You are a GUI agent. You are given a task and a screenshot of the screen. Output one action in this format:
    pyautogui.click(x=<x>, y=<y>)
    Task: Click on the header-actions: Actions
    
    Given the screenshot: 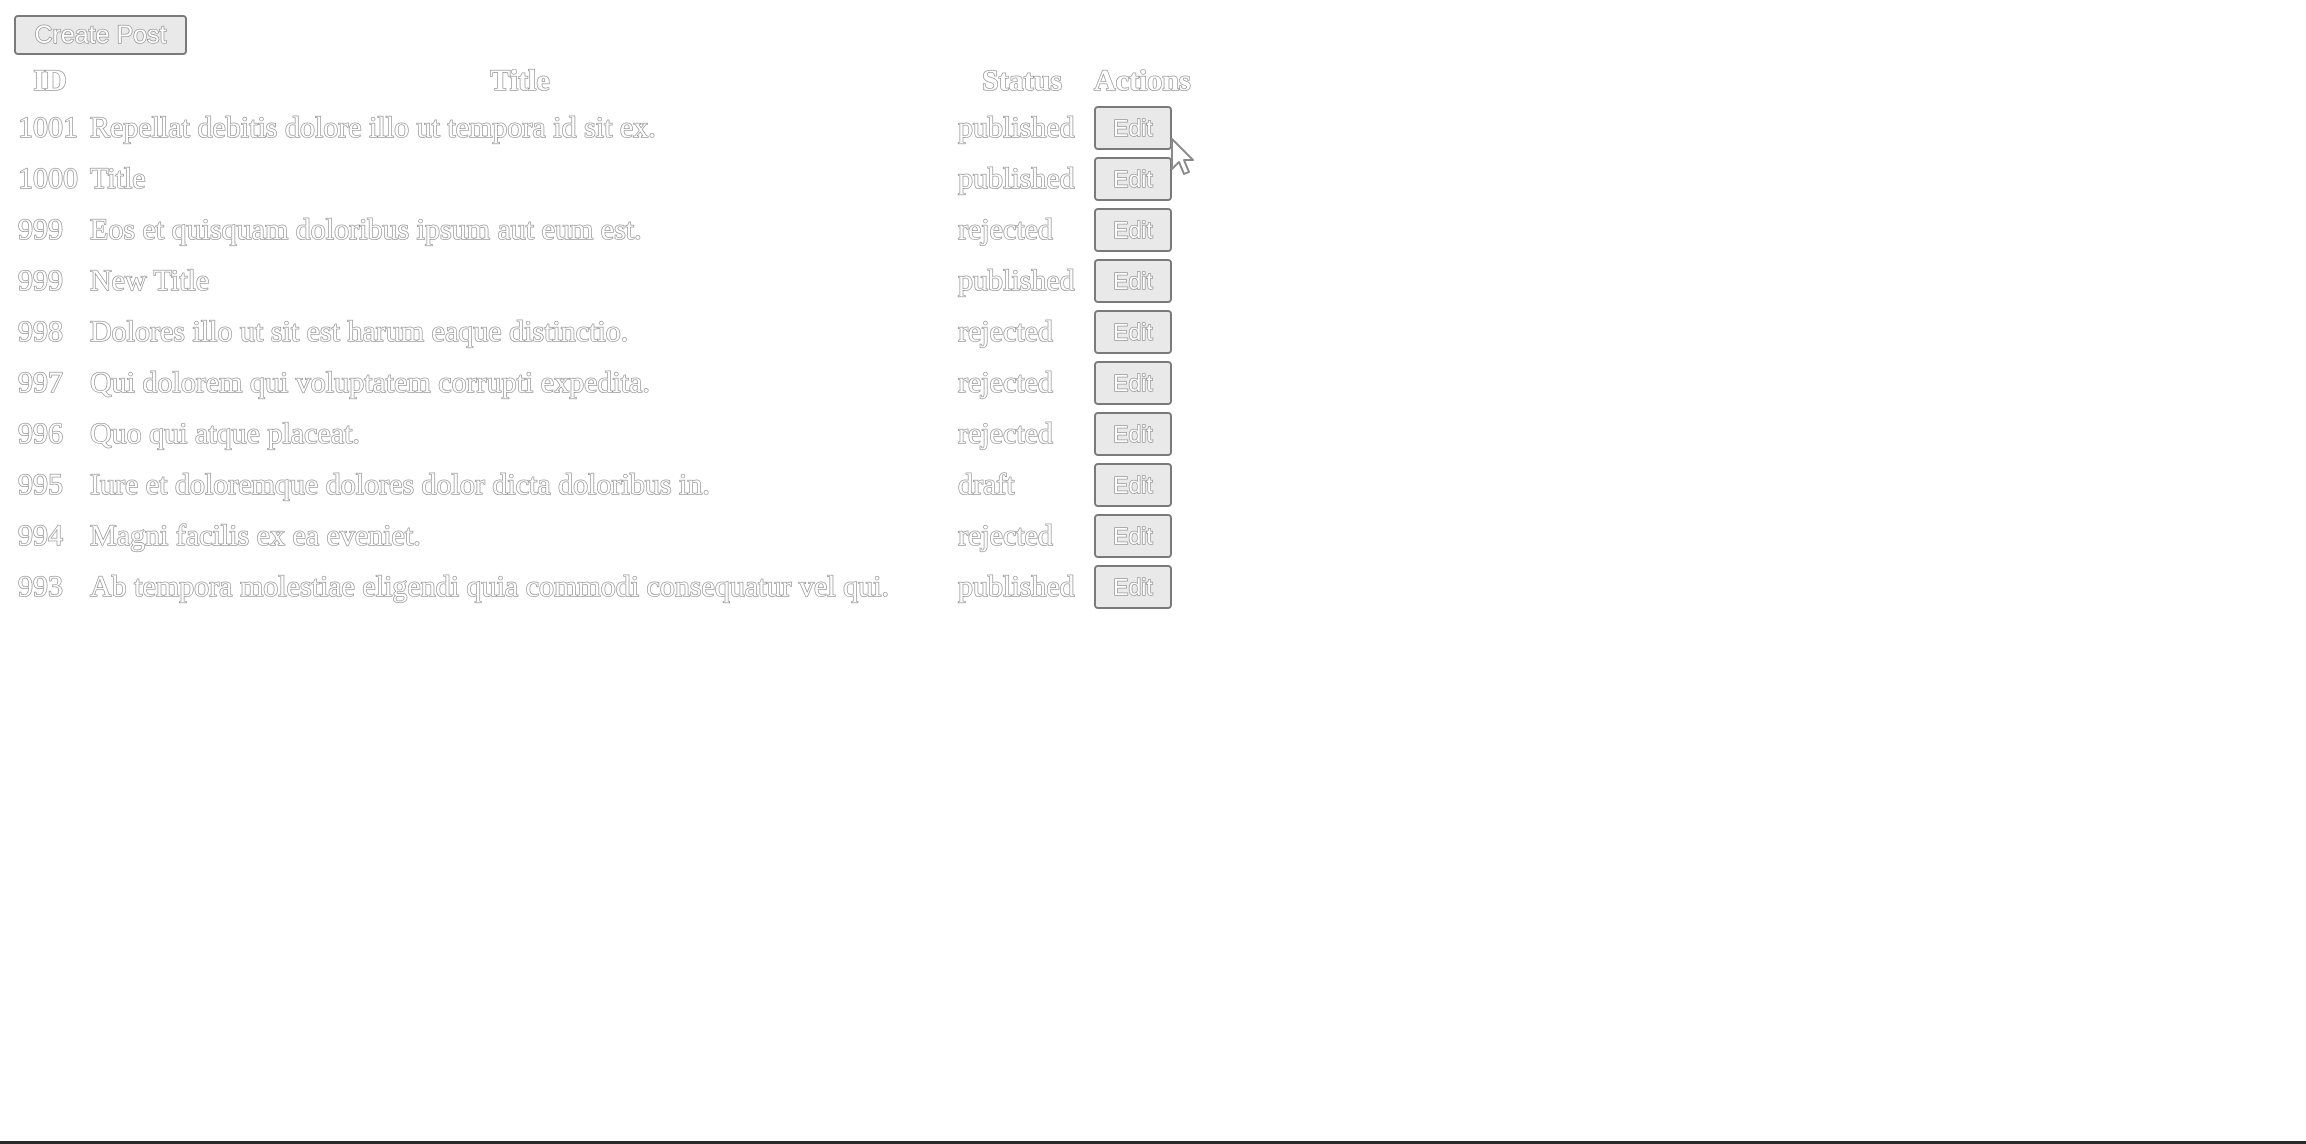 What is the action you would take?
    pyautogui.click(x=1142, y=80)
    